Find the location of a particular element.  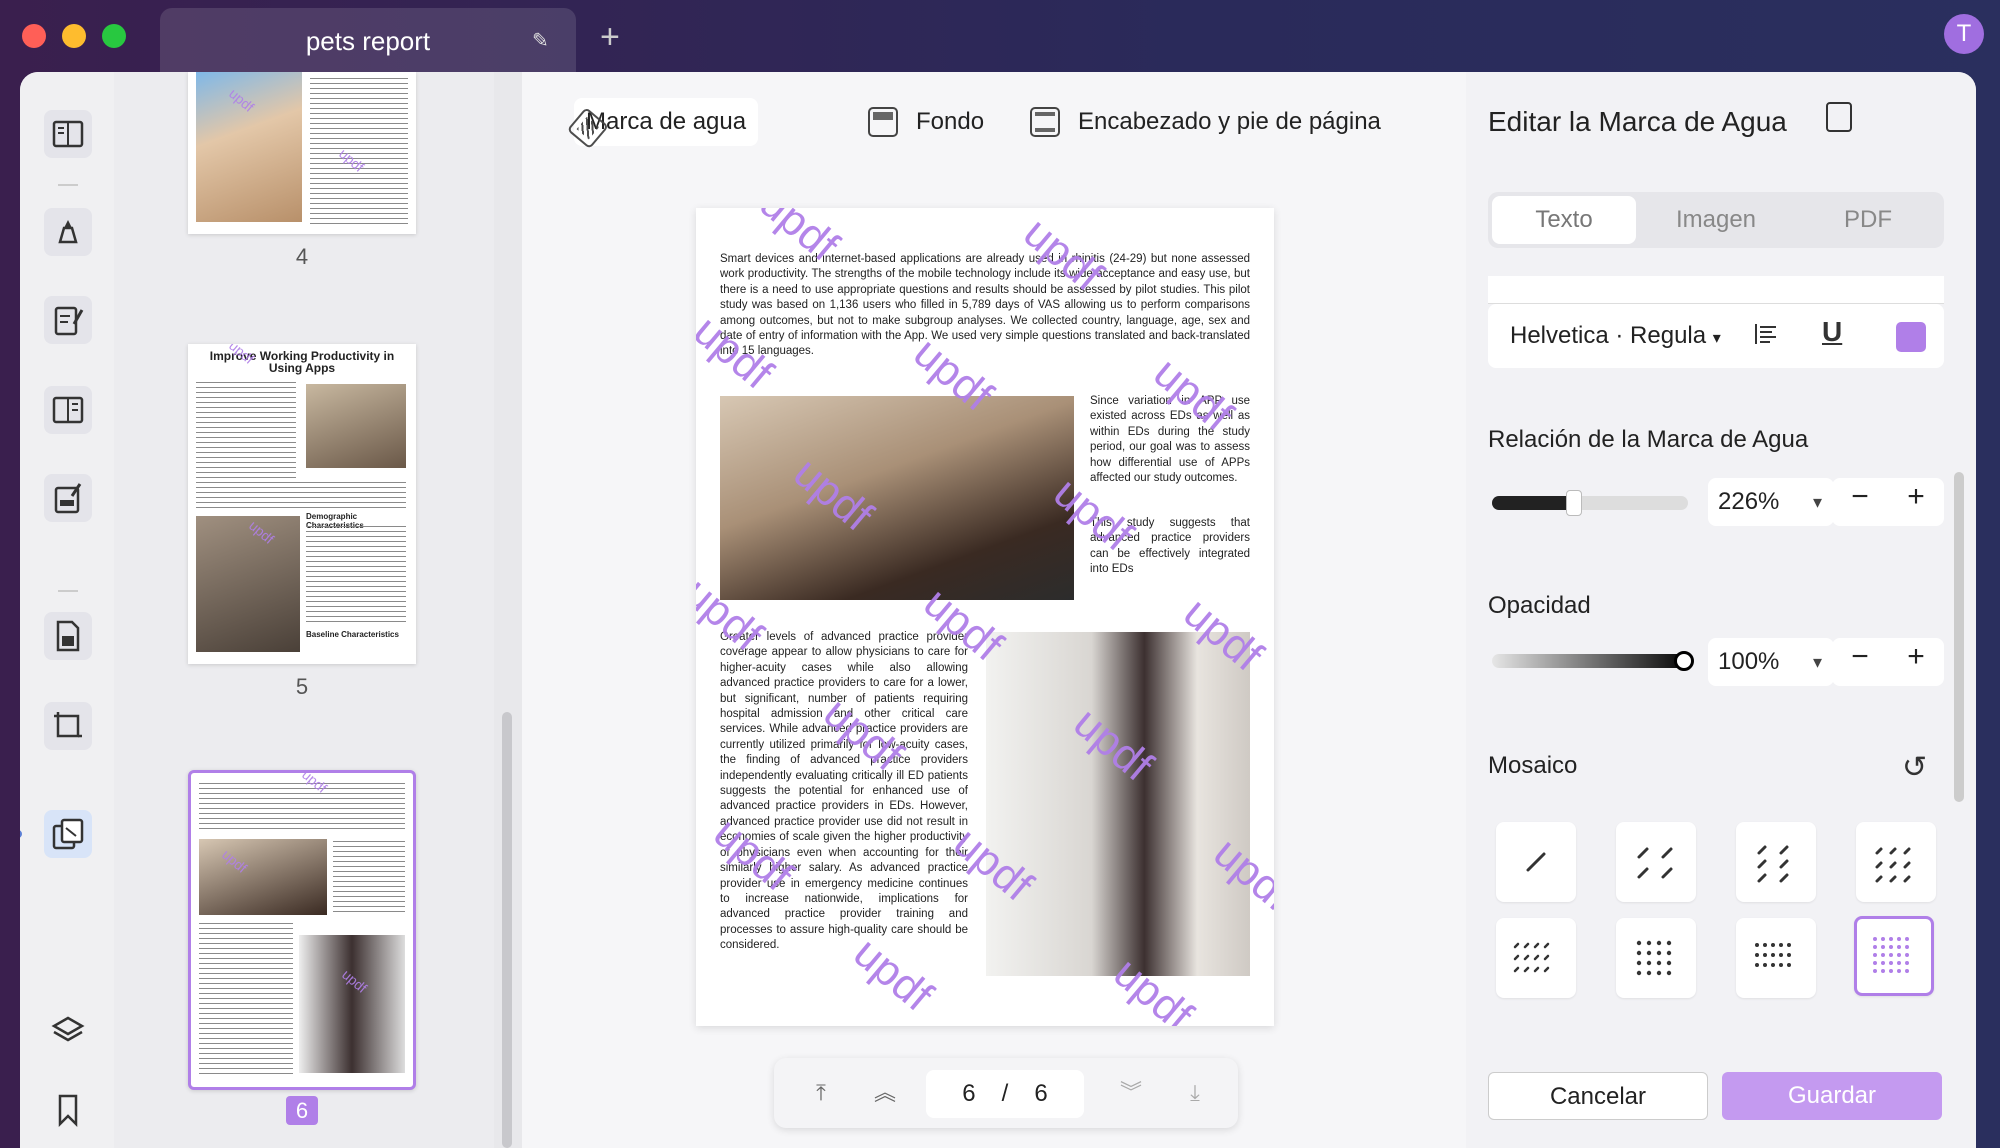

title-bar: pets report ✎ + T is located at coordinates (1000, 36).